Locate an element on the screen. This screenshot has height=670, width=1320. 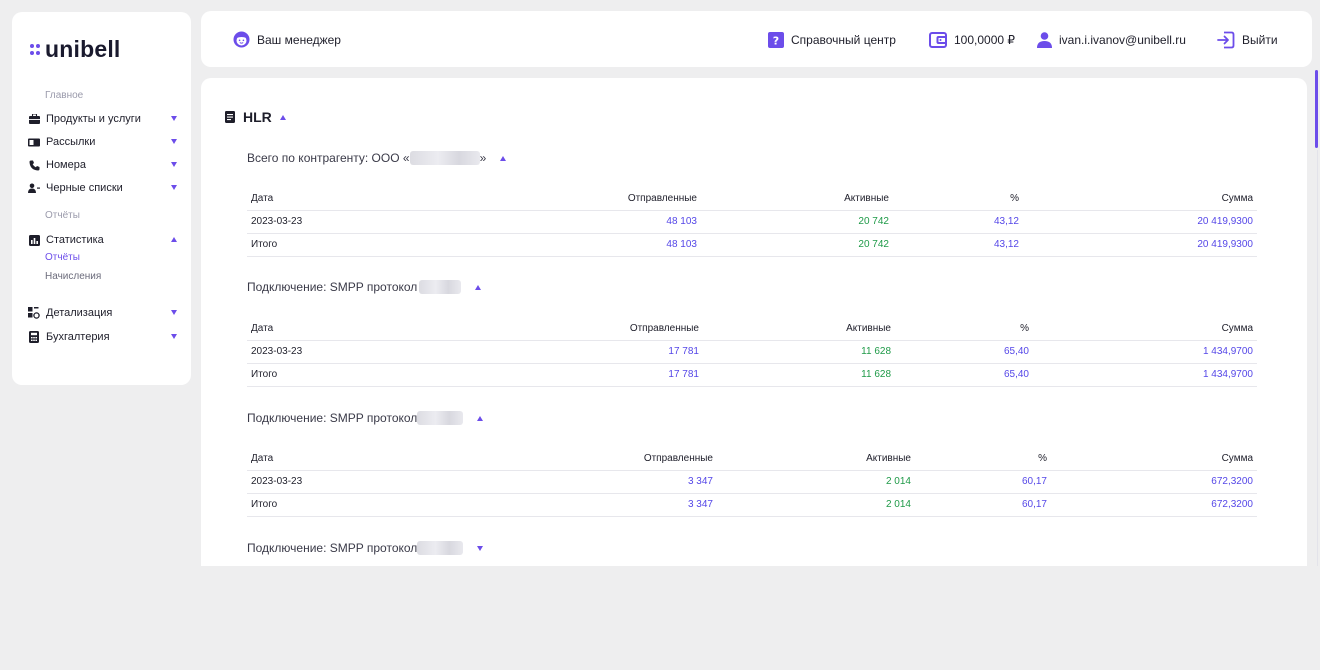
group-toggle-smpp-2: Подключение: SMPP протокол is located at coordinates (365, 418).